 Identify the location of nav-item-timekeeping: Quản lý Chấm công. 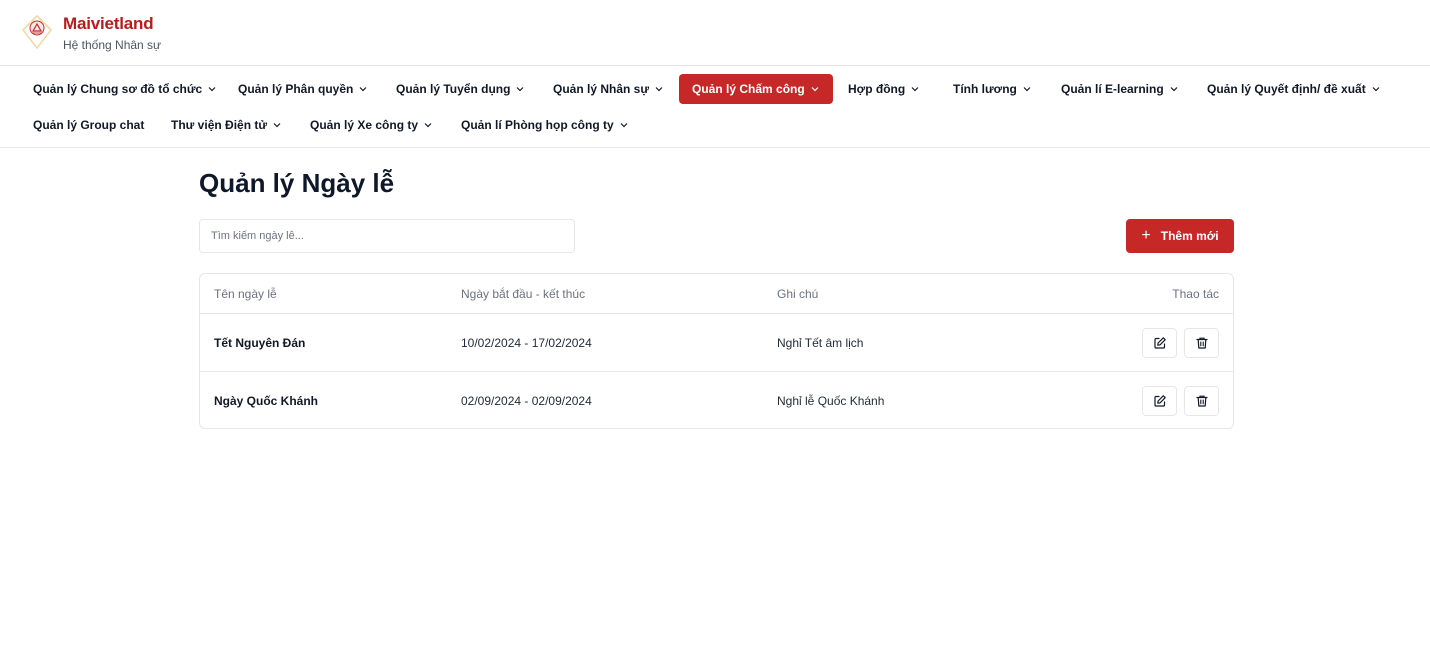
(756, 89).